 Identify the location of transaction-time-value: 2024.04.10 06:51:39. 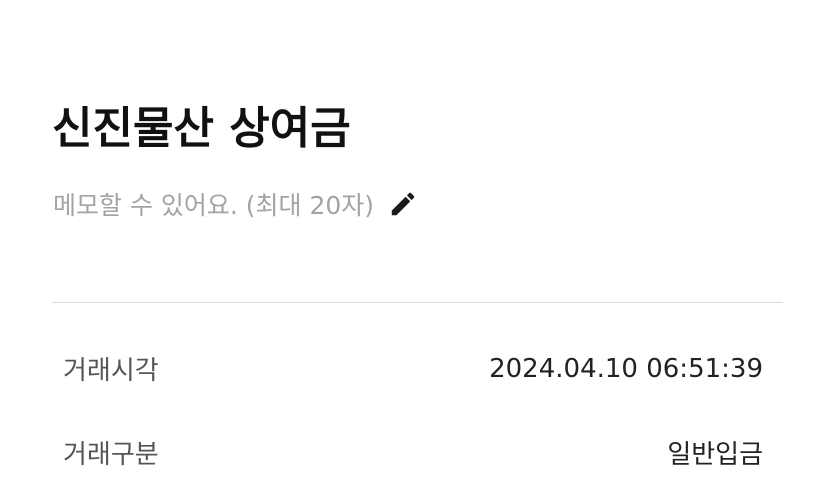
(626, 368).